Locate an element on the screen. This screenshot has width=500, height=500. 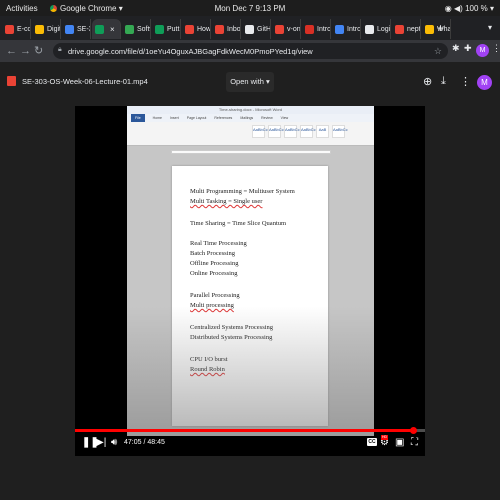
bookmark-star-icon: ☆ is located at coordinates (438, 51).